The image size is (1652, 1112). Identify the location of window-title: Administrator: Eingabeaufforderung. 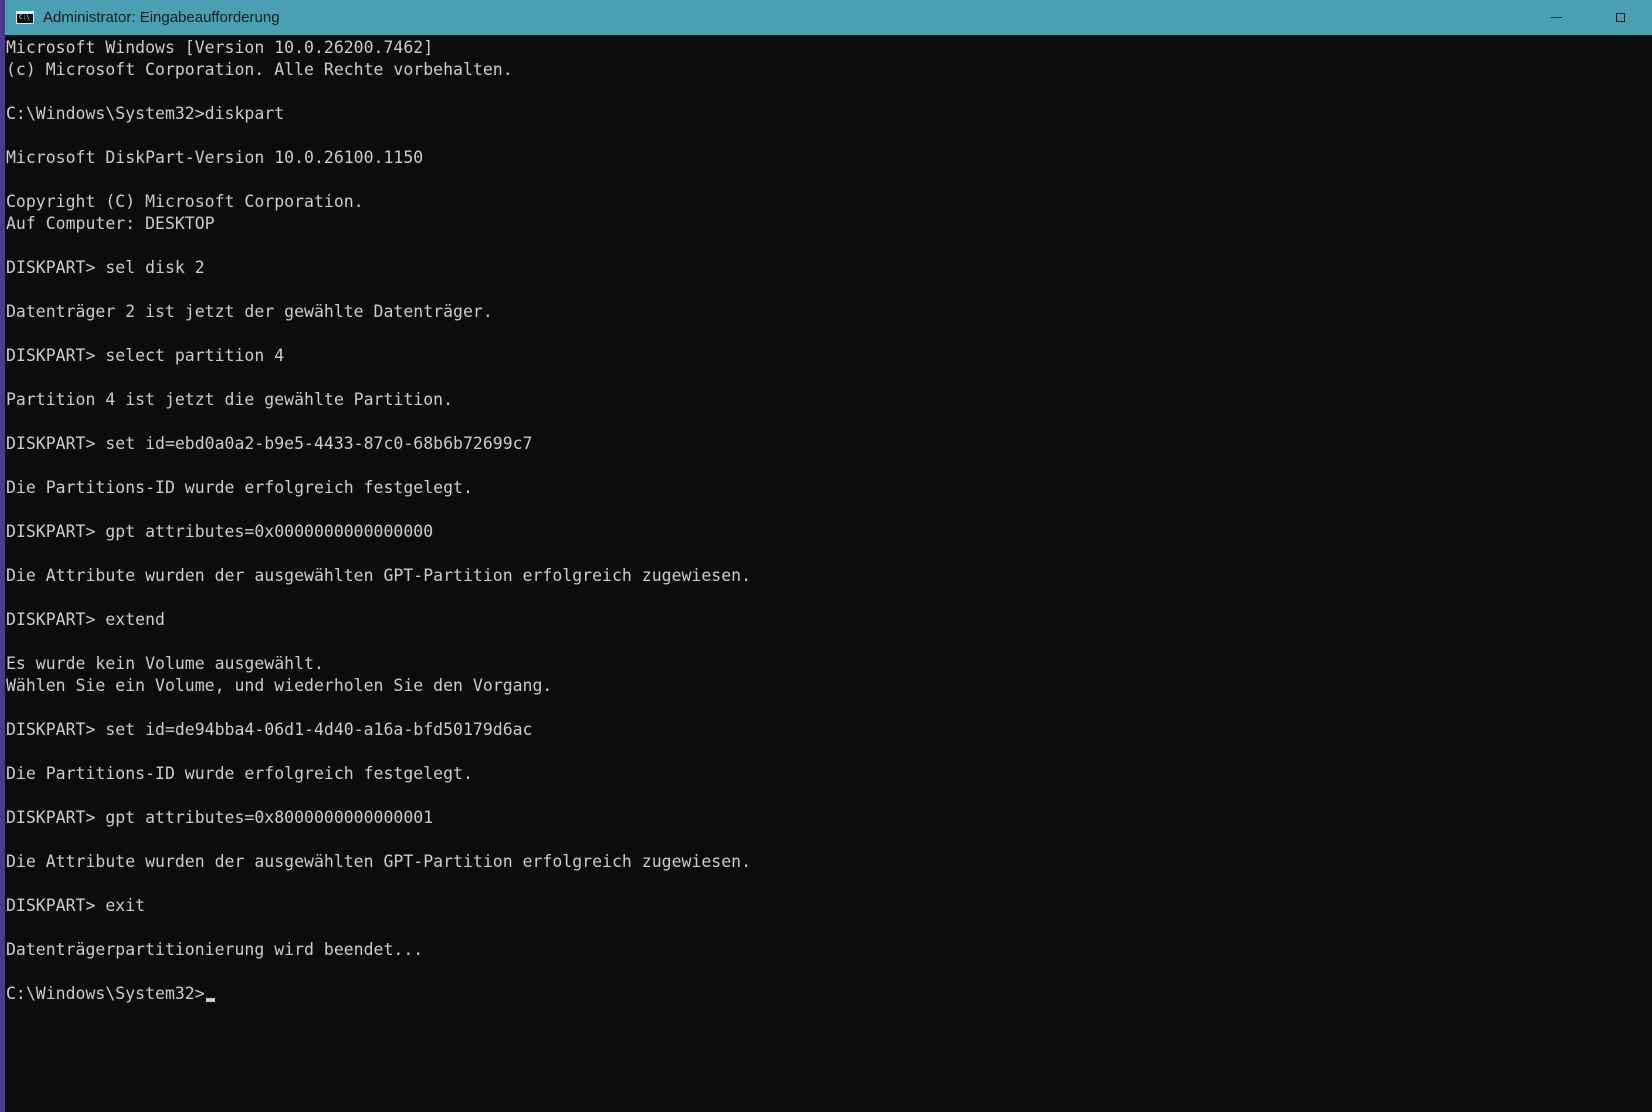
(161, 17).